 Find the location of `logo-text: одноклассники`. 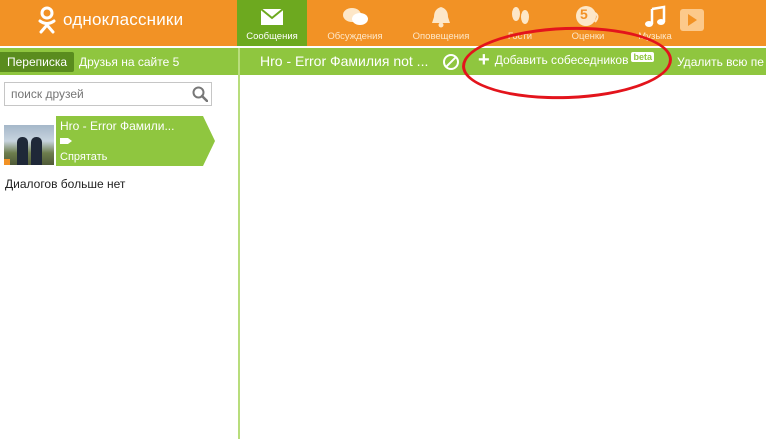

logo-text: одноклассники is located at coordinates (123, 19).